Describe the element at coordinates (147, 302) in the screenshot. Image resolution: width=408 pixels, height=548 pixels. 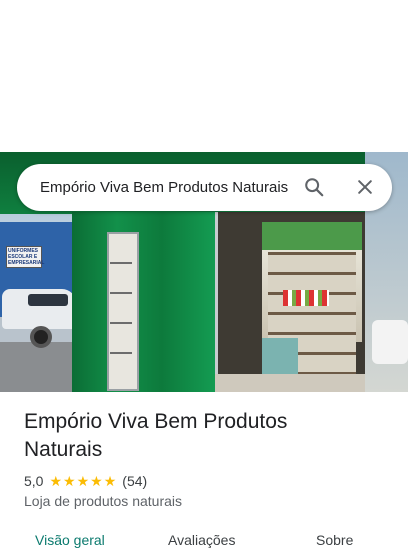
I see `photo-green-facade` at that location.